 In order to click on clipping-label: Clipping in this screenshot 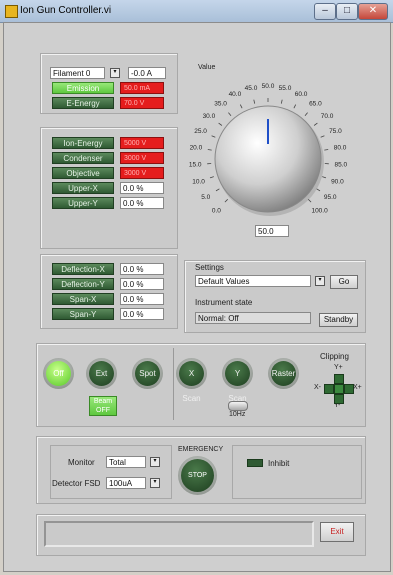, I will do `click(334, 356)`.